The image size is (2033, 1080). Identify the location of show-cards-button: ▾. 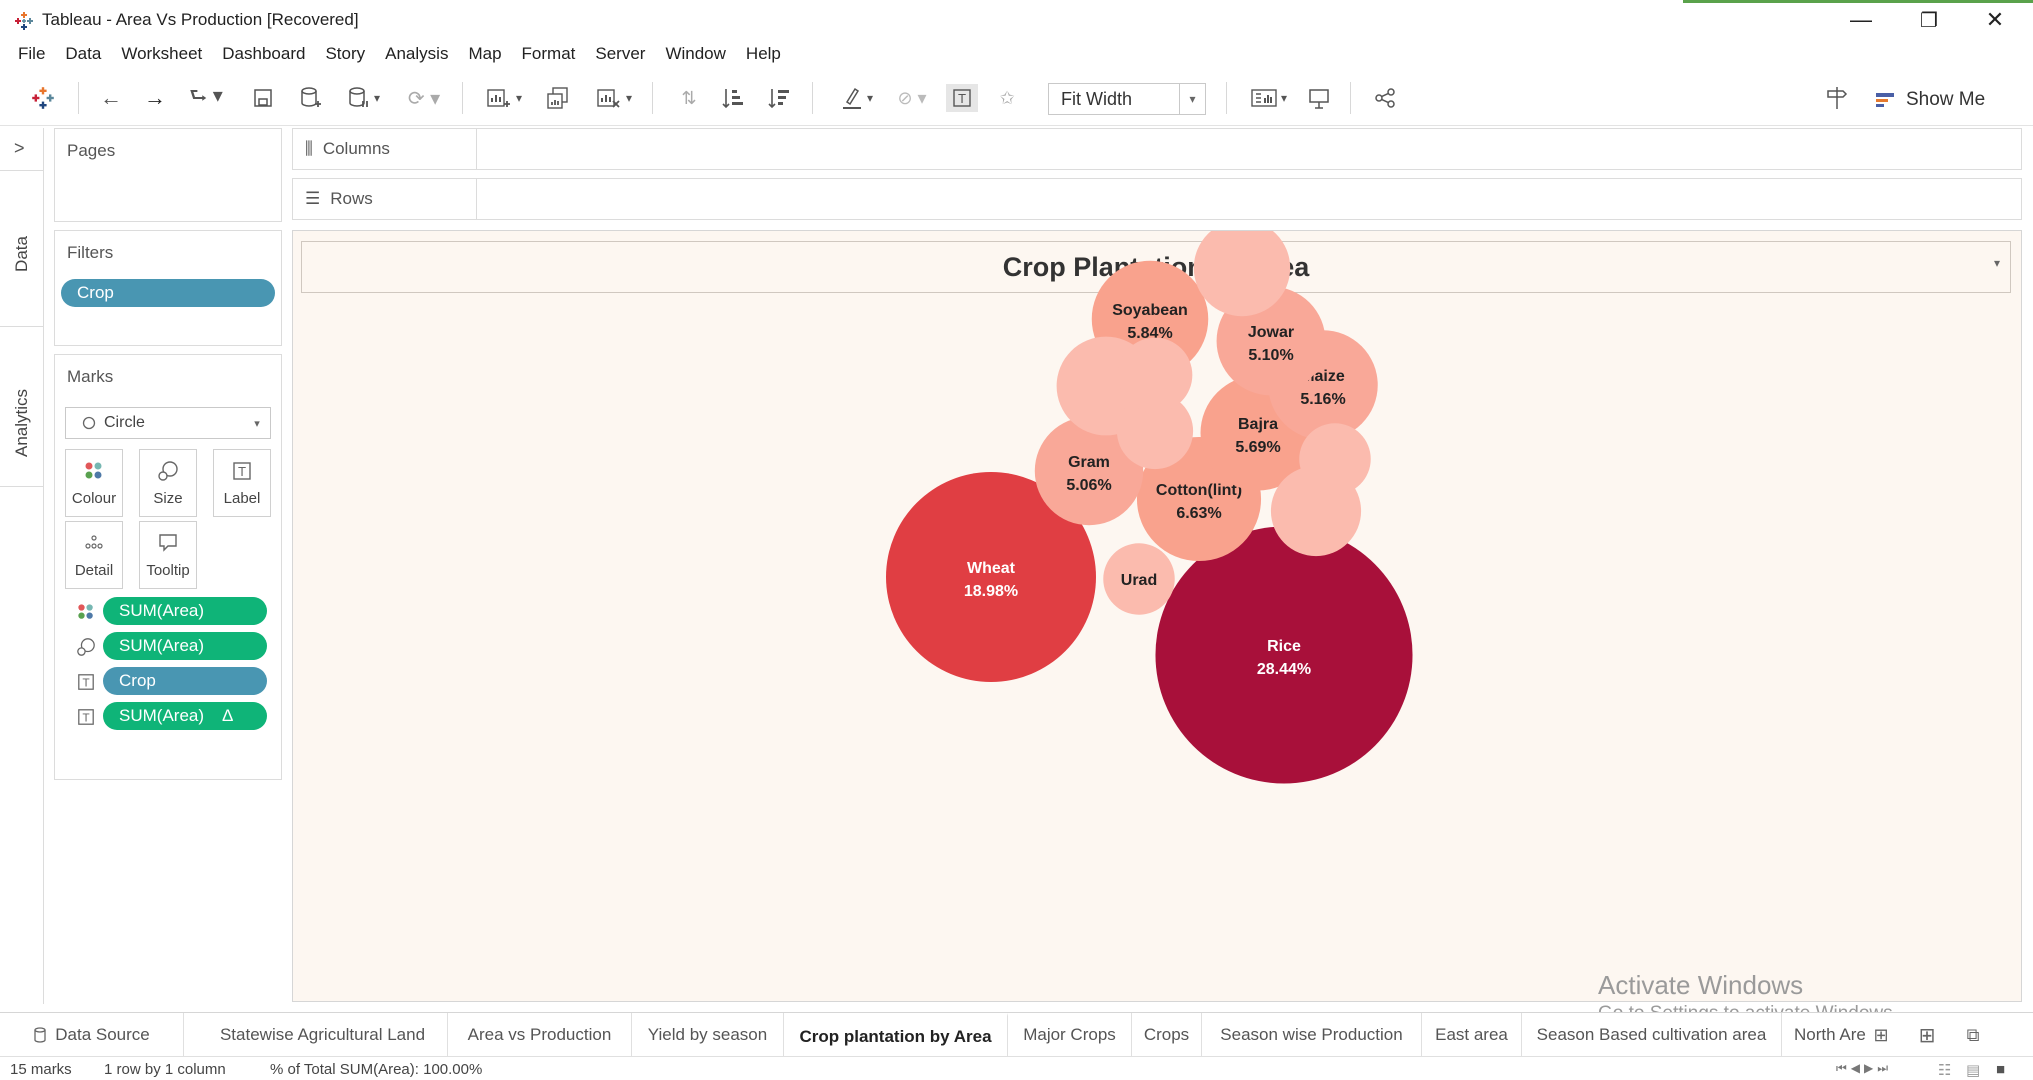
(1269, 98).